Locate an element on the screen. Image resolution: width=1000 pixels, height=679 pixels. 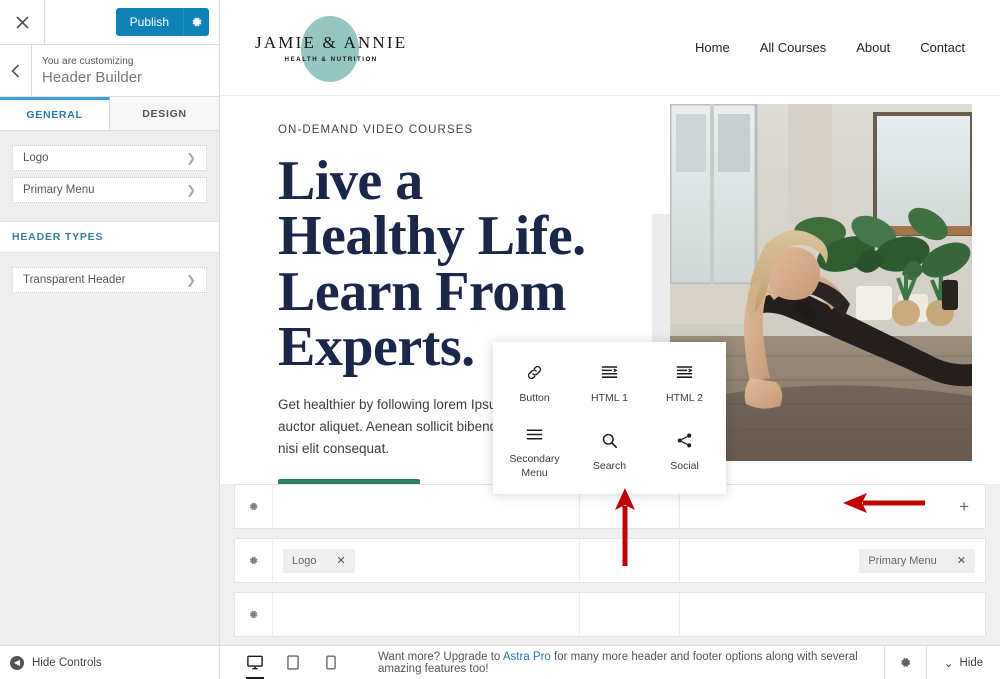
chevron-left-icon is located at coordinates (15, 70).